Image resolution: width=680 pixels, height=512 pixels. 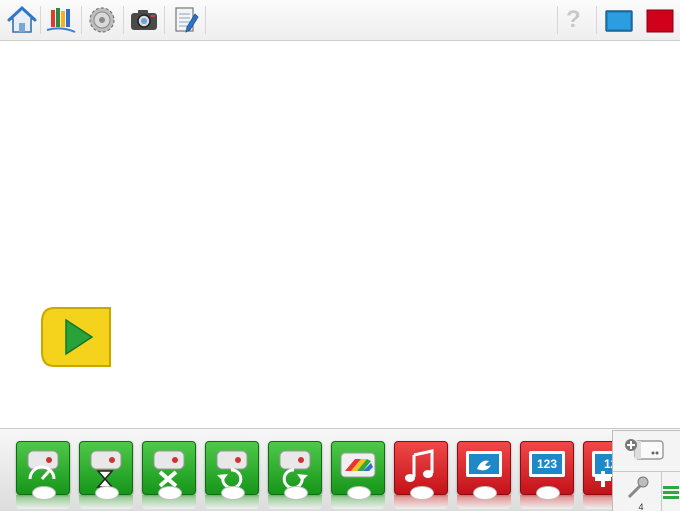 What do you see at coordinates (671, 493) in the screenshot?
I see `sound-level-indicator` at bounding box center [671, 493].